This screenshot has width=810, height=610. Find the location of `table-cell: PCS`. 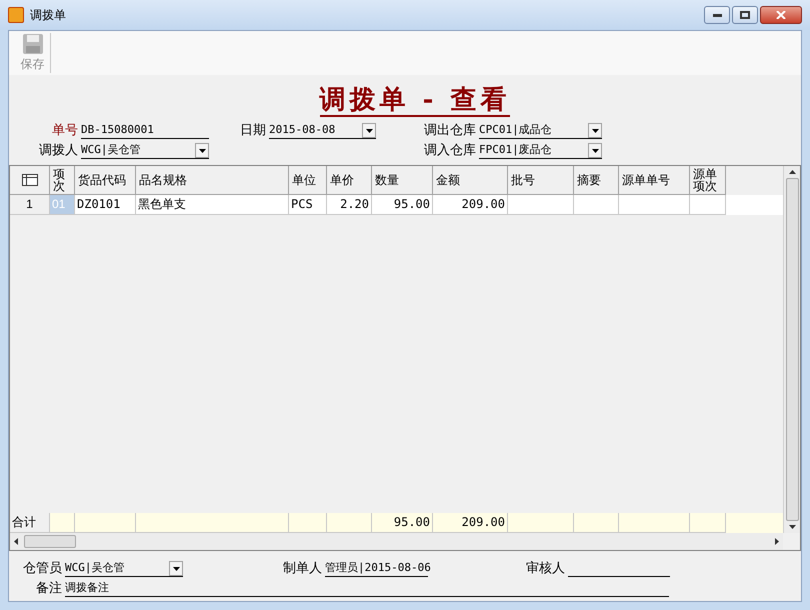

table-cell: PCS is located at coordinates (308, 205).